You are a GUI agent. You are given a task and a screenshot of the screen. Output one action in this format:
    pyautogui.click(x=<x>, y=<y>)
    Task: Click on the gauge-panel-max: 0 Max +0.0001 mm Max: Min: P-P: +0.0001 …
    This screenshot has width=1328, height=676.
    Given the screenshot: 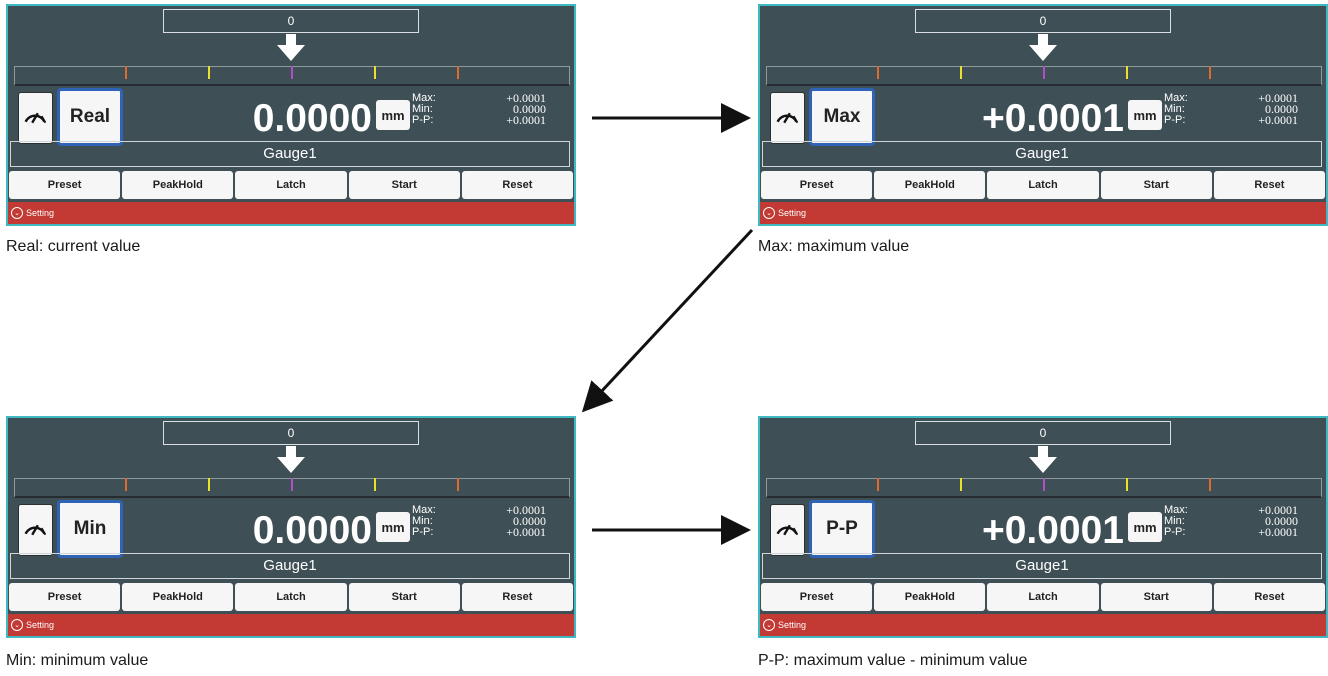 What is the action you would take?
    pyautogui.click(x=1043, y=115)
    